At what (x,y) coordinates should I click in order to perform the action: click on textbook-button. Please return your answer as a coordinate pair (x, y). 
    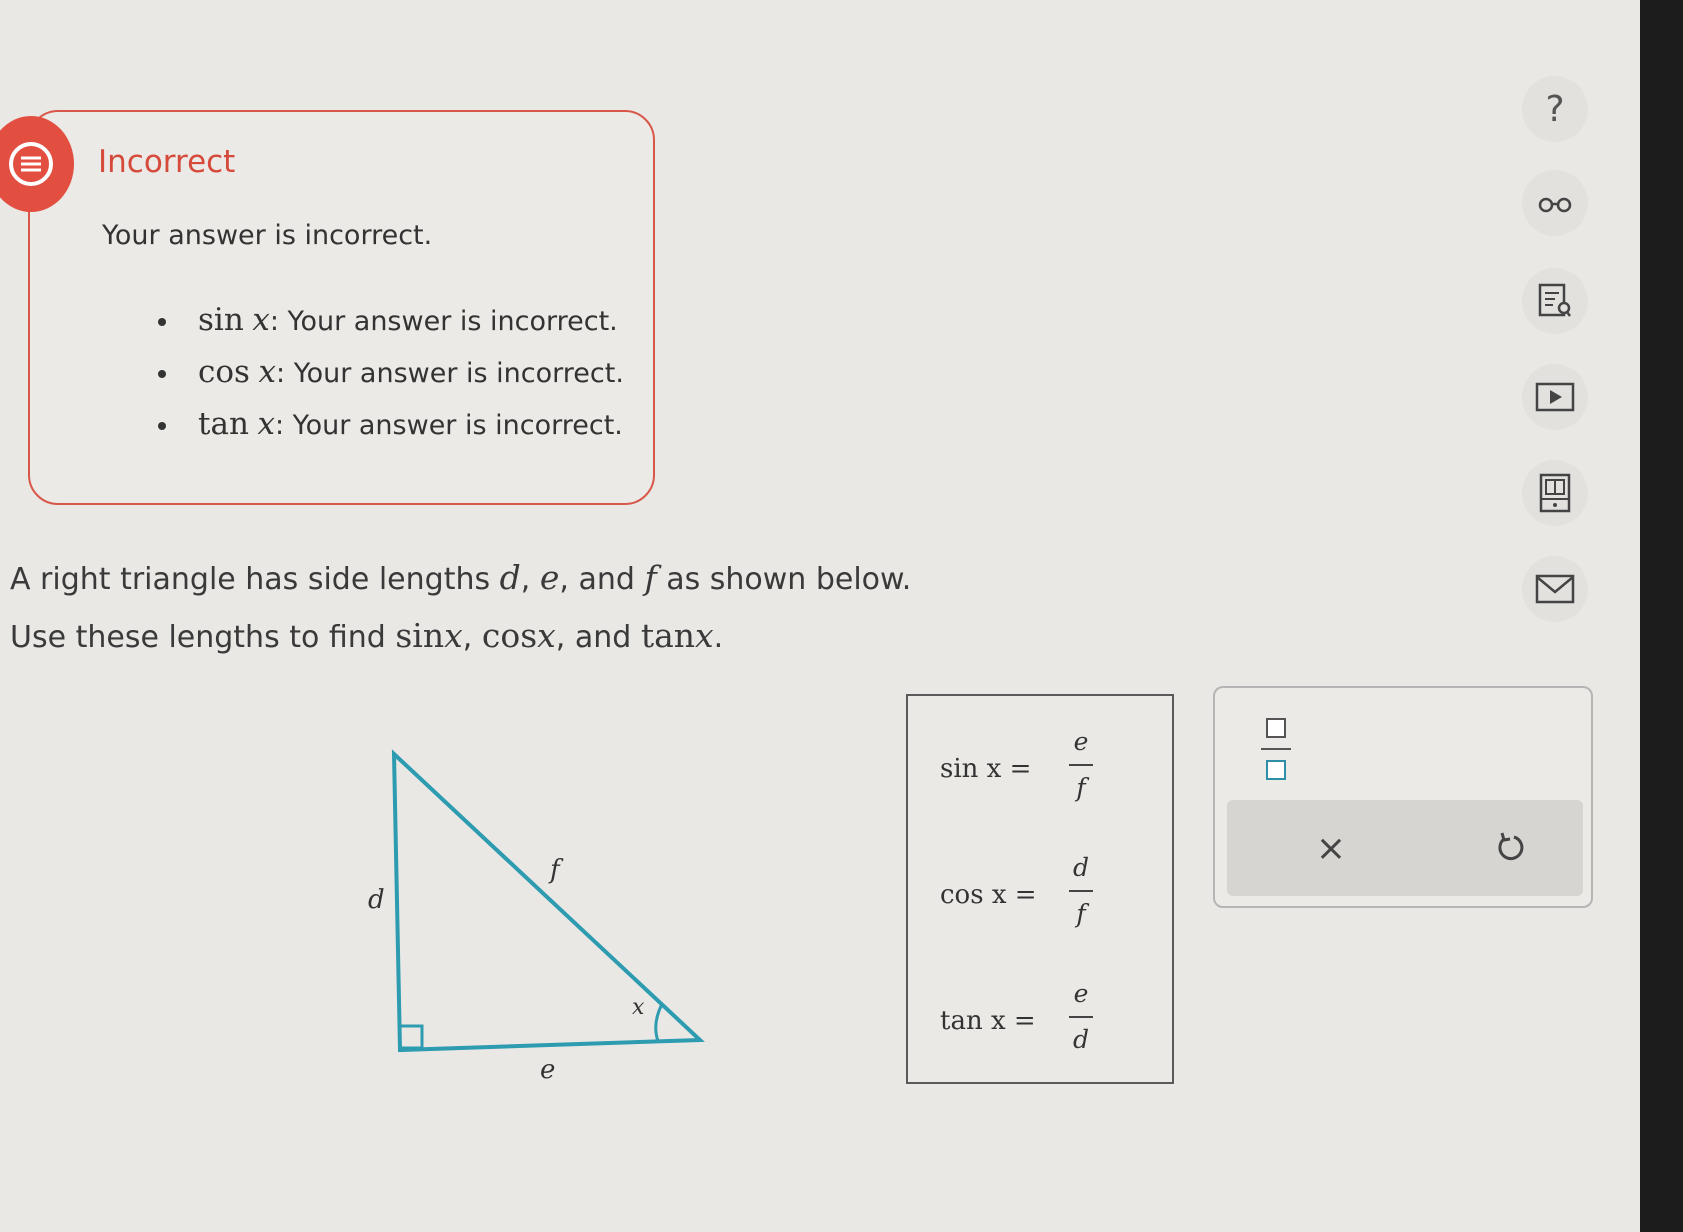
    Looking at the image, I should click on (1555, 301).